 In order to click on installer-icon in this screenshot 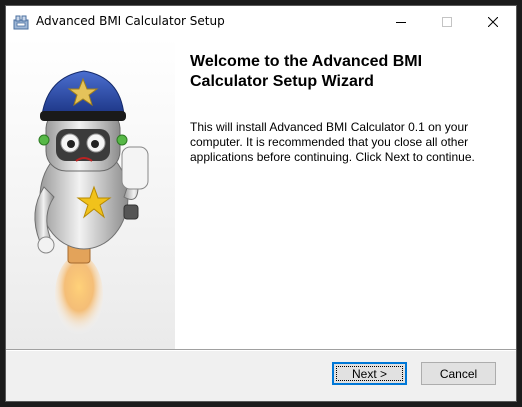, I will do `click(21, 22)`.